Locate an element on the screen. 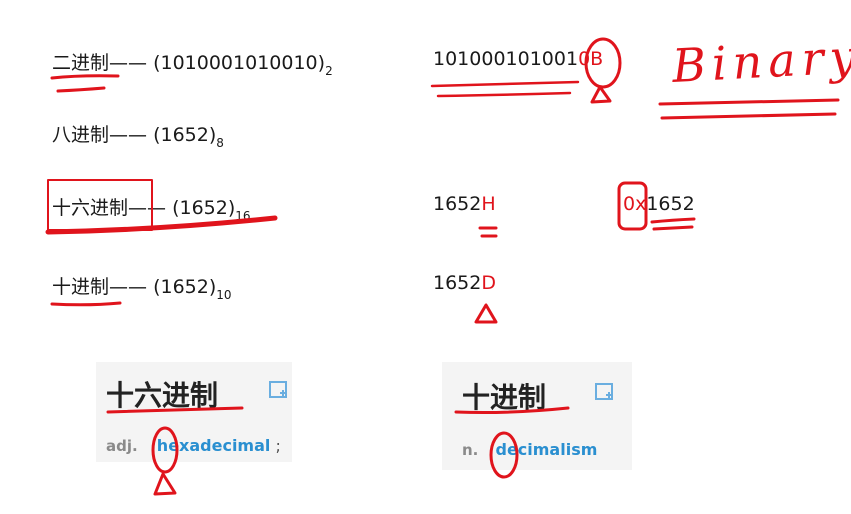 The width and height of the screenshot is (851, 514). hex-prefix-notation: 0x1652 is located at coordinates (659, 204).